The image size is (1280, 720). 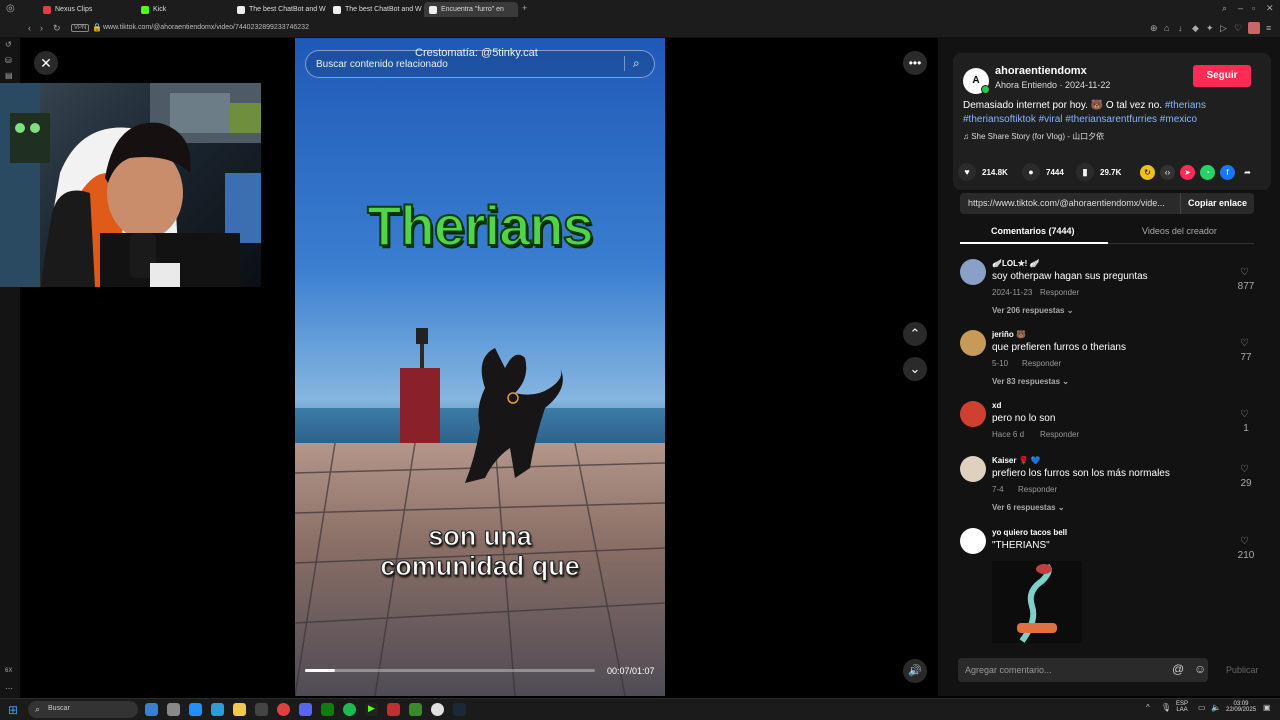 What do you see at coordinates (1247, 172) in the screenshot?
I see `share-icon: ➦` at bounding box center [1247, 172].